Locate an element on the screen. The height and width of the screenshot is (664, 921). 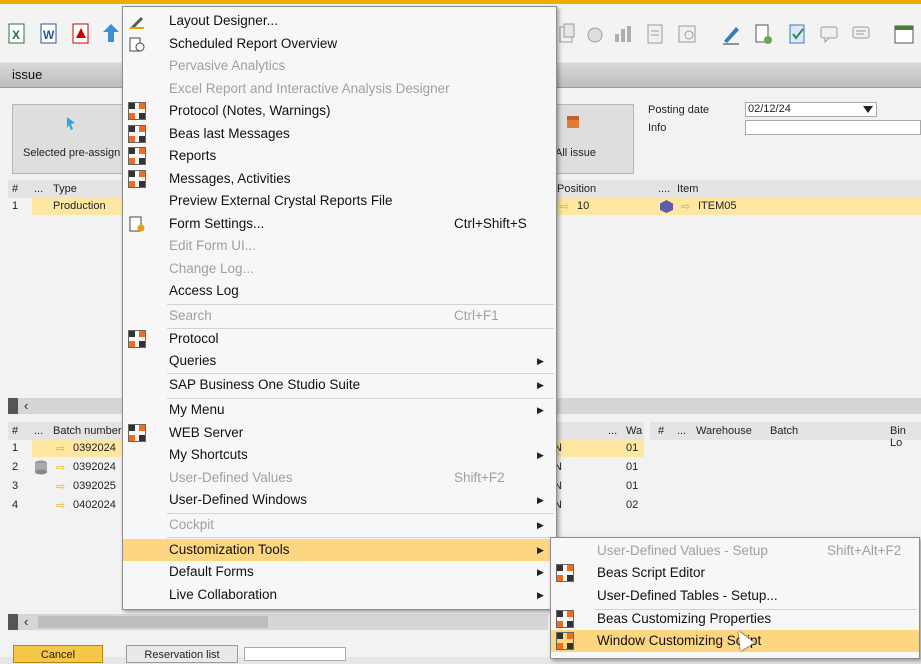
menu-item-user-defined-values: User-Defined Values Shift+F2 is located at coordinates (337, 477).